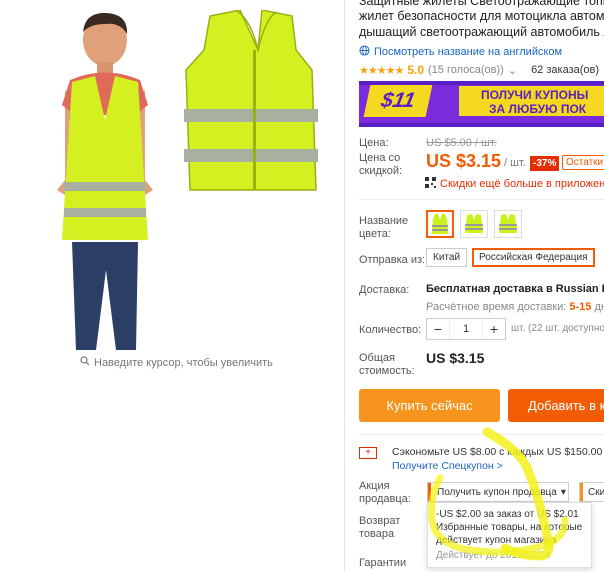 The image size is (604, 572). I want to click on price-label: Цена:, so click(374, 143).